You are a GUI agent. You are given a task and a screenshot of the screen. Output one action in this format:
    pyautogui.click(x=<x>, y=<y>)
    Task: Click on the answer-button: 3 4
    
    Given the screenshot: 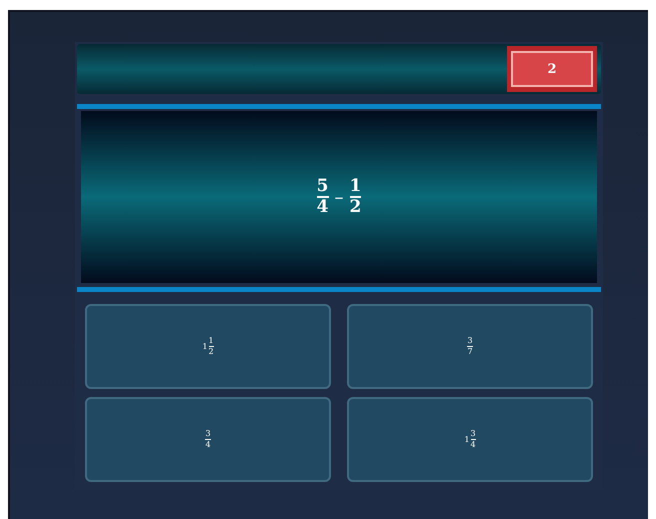 What is the action you would take?
    pyautogui.click(x=208, y=439)
    